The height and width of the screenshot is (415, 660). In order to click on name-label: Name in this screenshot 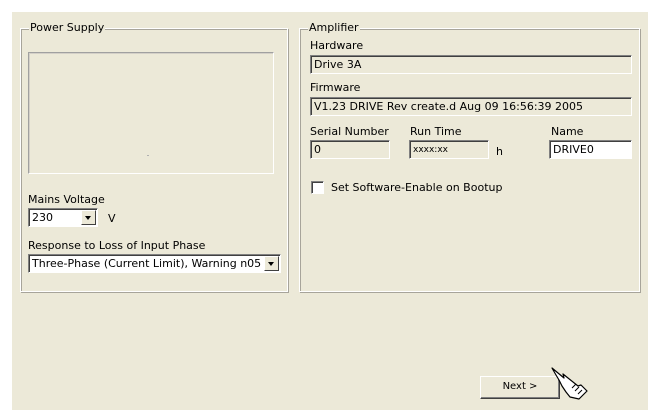, I will do `click(567, 131)`.